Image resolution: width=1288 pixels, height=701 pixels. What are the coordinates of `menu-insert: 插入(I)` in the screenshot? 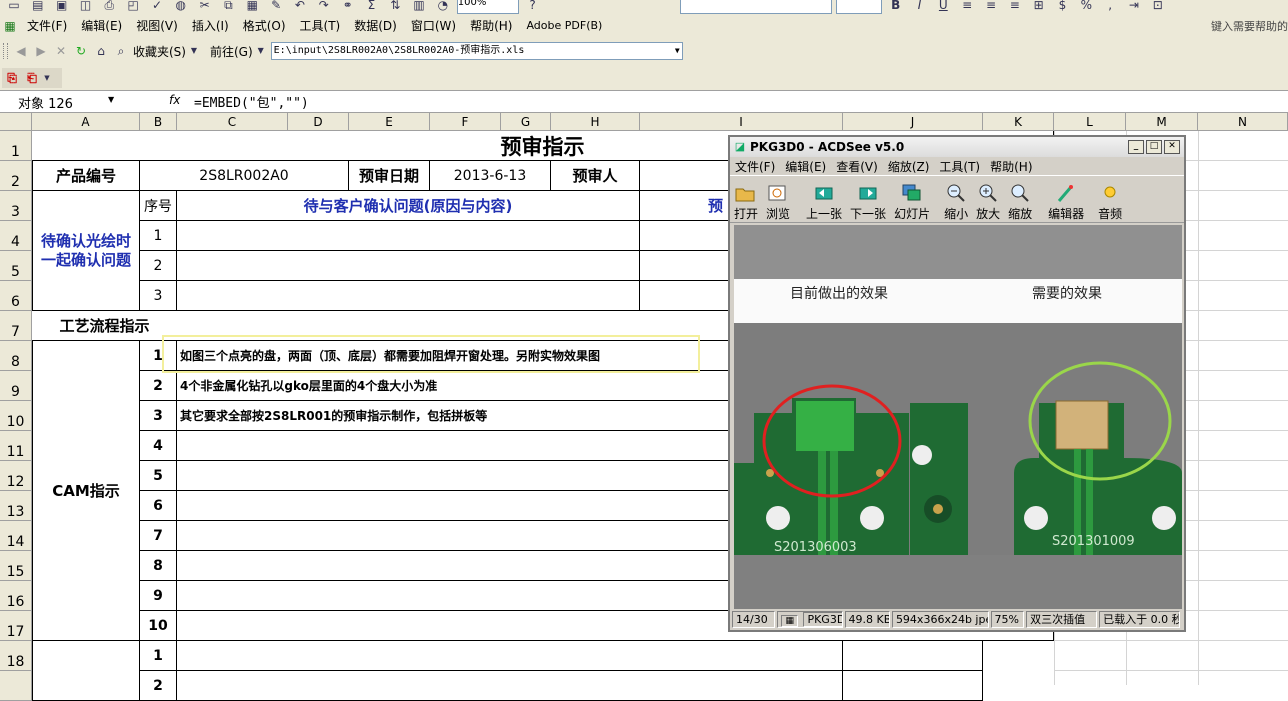 It's located at (210, 26).